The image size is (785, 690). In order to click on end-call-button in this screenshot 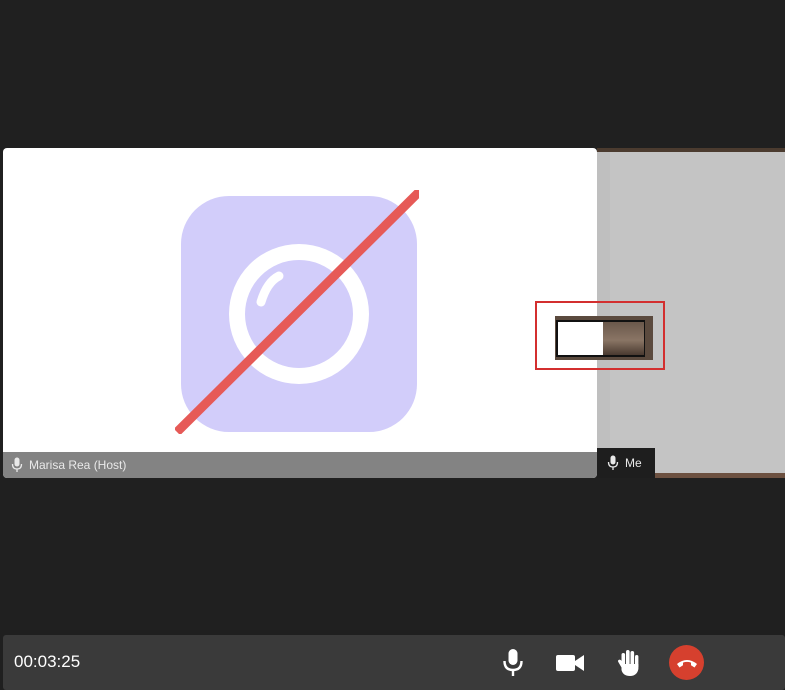, I will do `click(686, 662)`.